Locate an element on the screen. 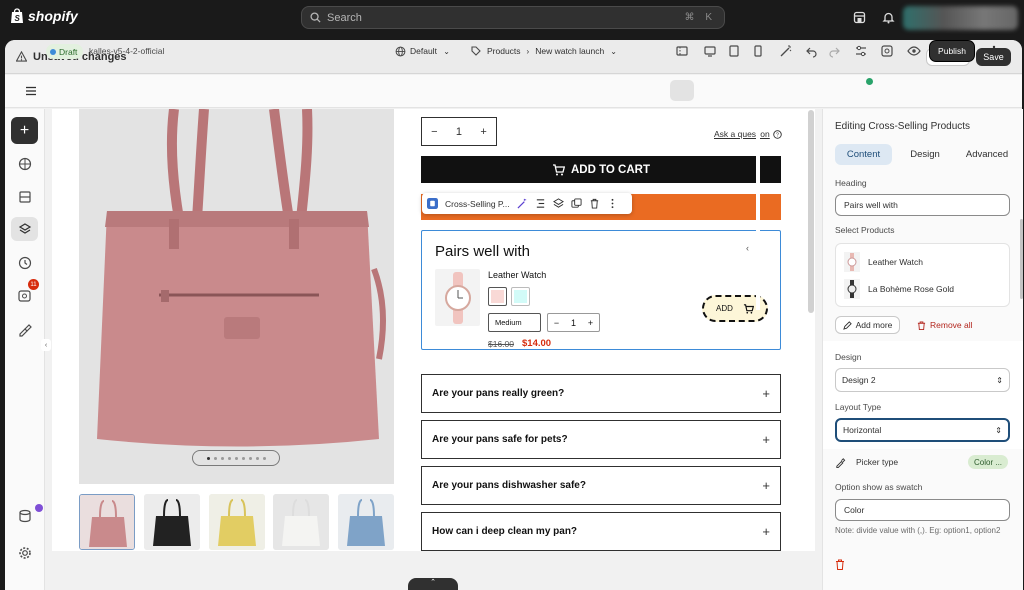 Image resolution: width=1024 pixels, height=590 pixels. duplicate-icon is located at coordinates (576, 203).